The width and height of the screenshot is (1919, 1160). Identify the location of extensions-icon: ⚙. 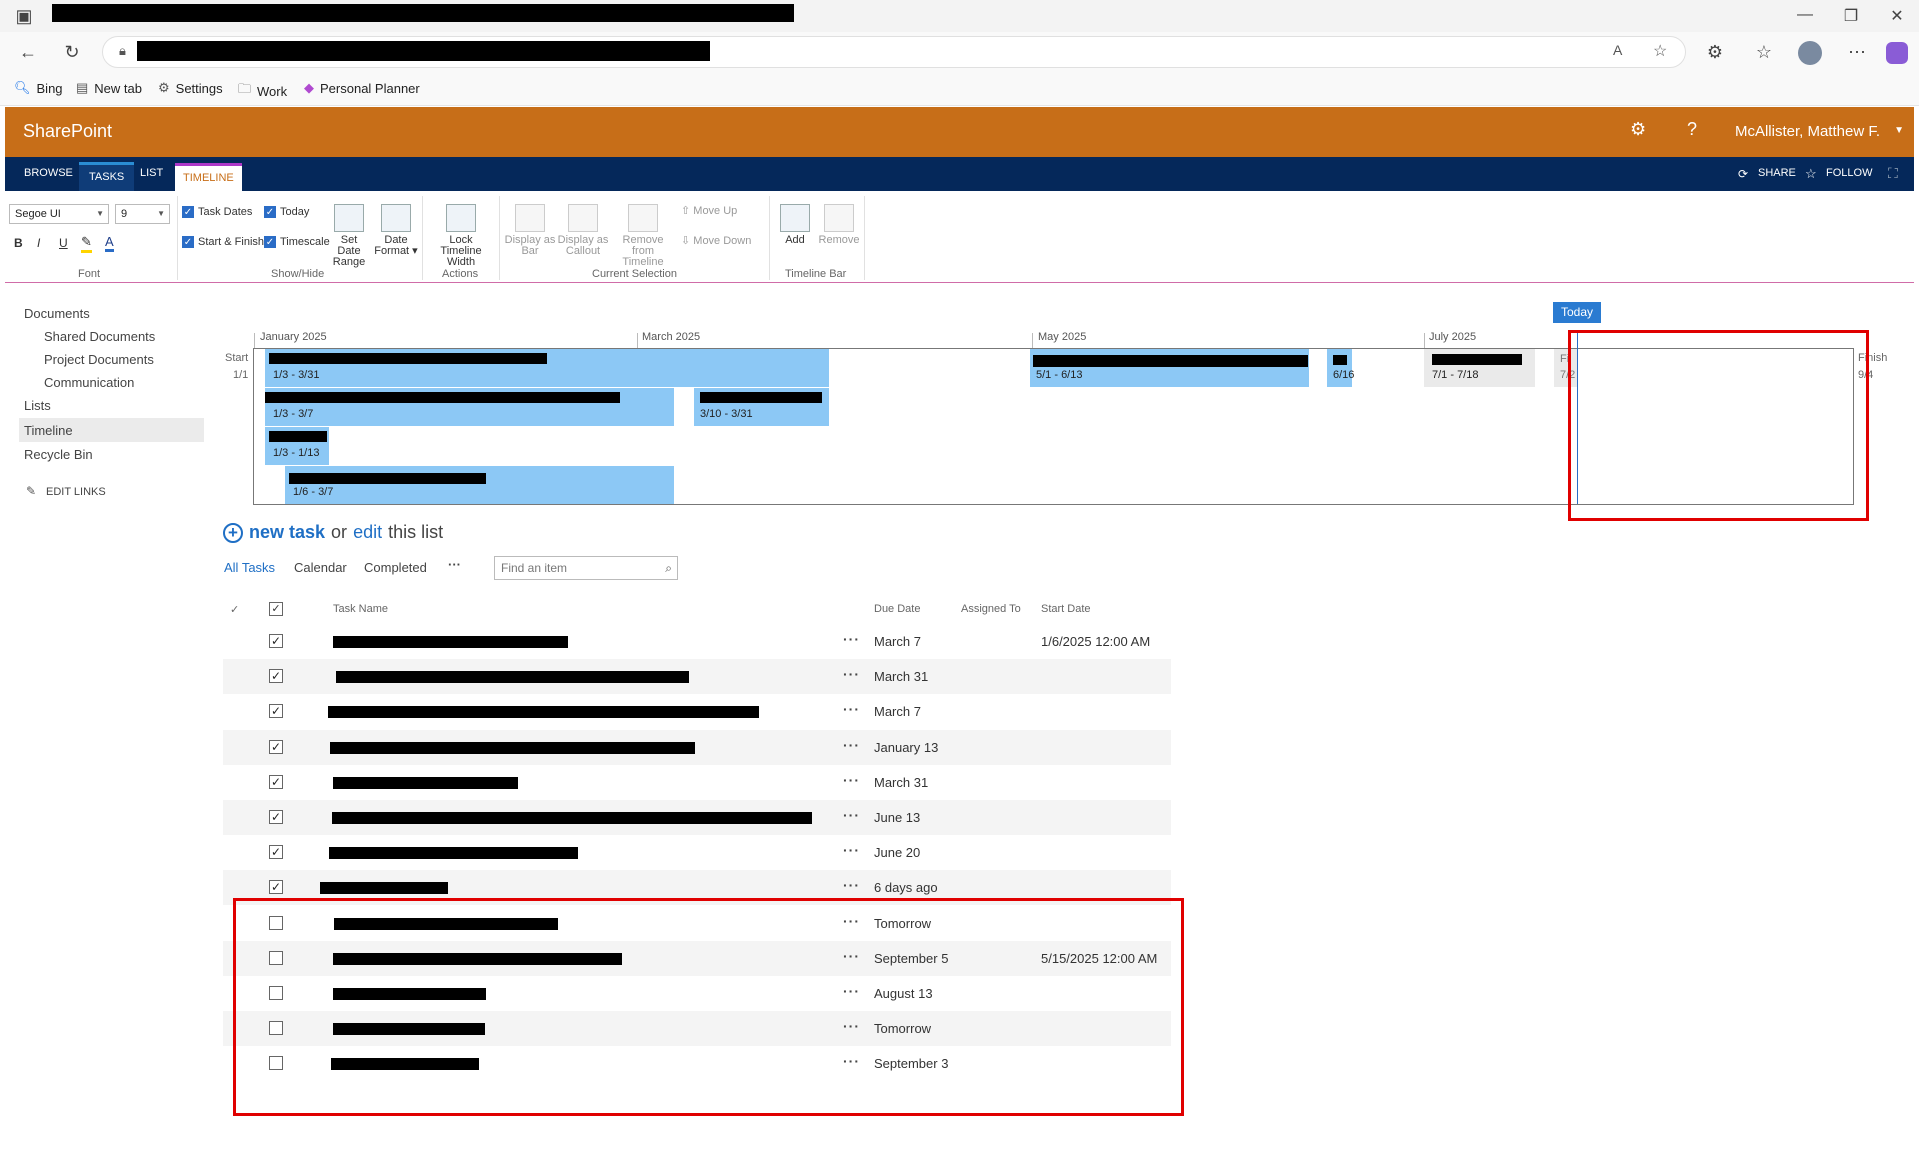
(1715, 52).